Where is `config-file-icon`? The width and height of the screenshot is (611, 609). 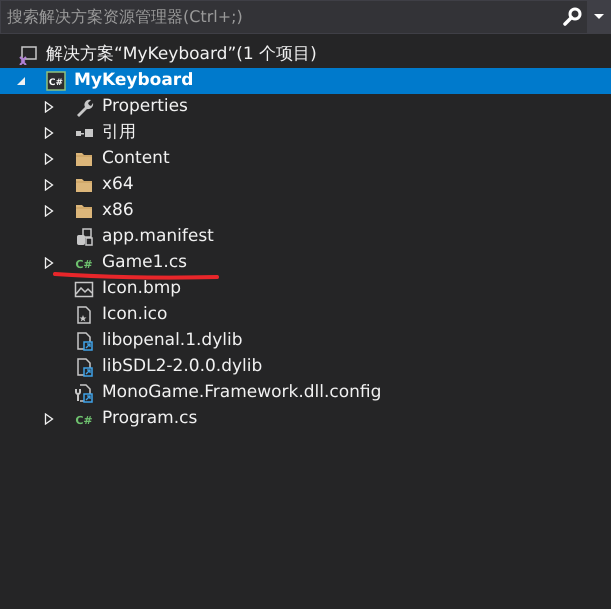 config-file-icon is located at coordinates (84, 393).